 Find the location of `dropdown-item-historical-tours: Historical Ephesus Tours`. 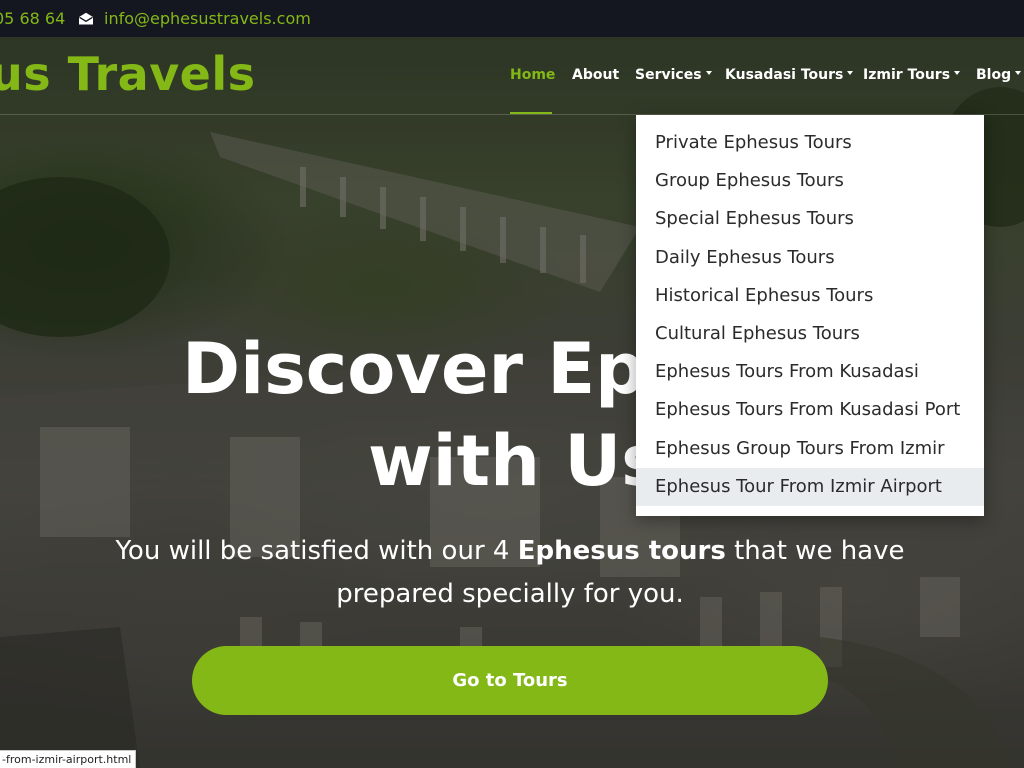

dropdown-item-historical-tours: Historical Ephesus Tours is located at coordinates (810, 296).